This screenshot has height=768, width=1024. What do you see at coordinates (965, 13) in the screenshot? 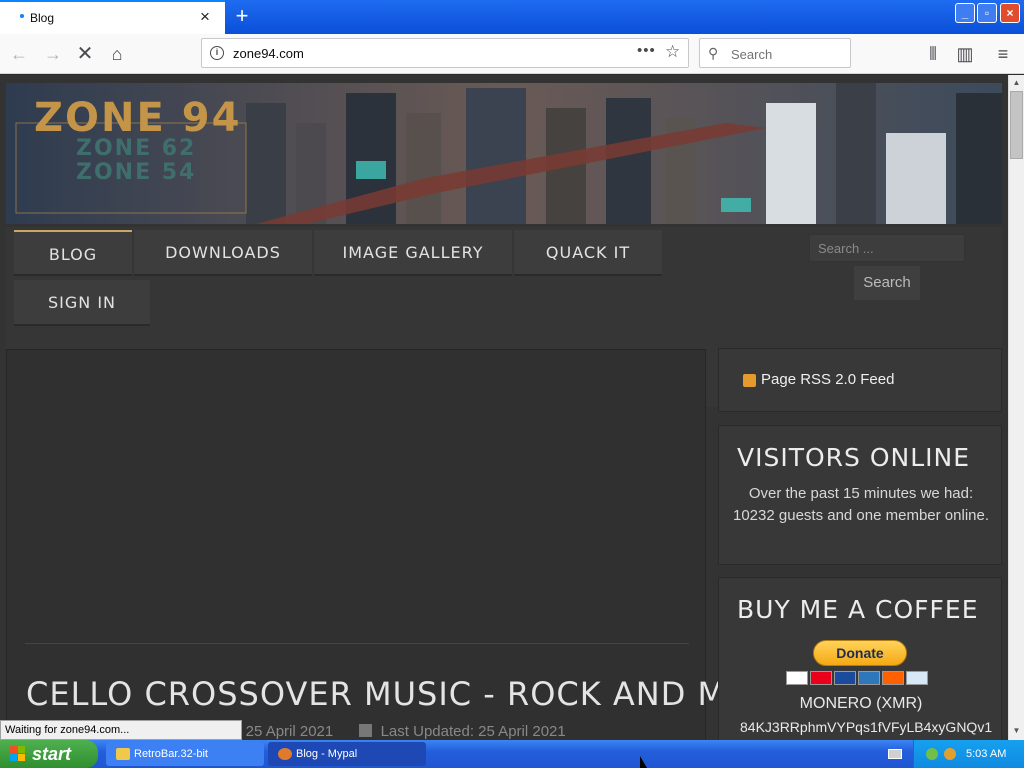
I see `minimize-window-button: _` at bounding box center [965, 13].